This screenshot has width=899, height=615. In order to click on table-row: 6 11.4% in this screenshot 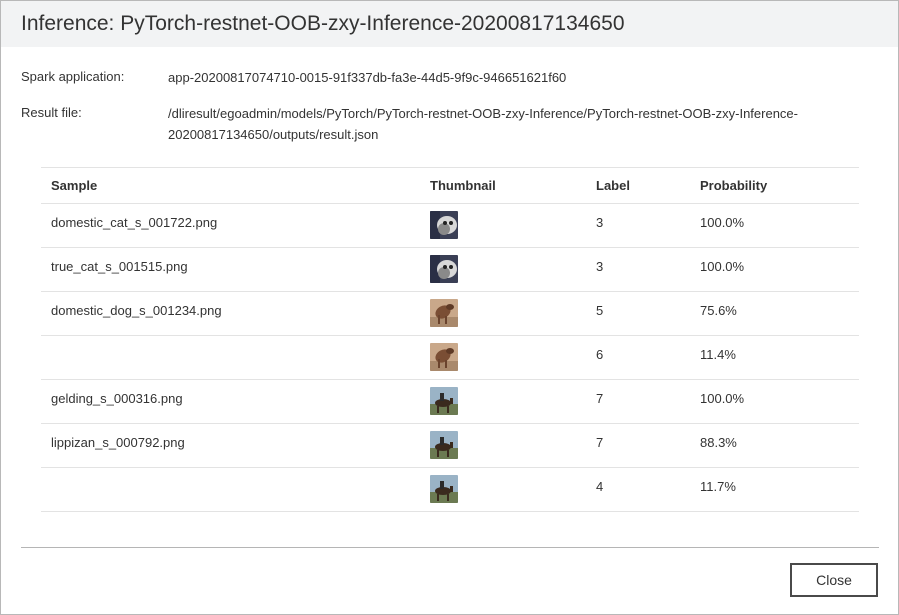, I will do `click(450, 358)`.